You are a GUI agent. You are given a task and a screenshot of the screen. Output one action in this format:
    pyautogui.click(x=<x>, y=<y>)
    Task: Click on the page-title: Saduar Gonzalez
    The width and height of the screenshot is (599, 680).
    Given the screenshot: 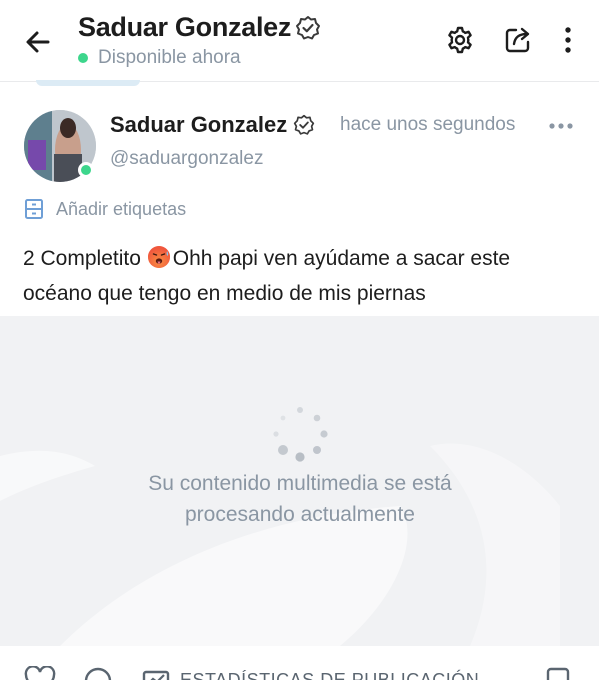 What is the action you would take?
    pyautogui.click(x=199, y=27)
    